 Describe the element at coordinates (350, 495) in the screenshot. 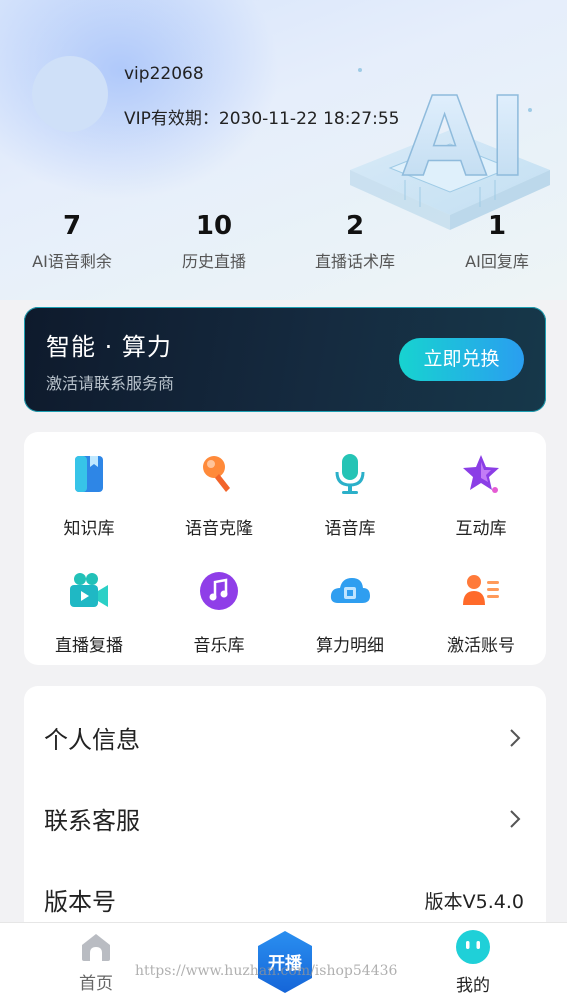

I see `feature-voice-library: 语音库` at that location.